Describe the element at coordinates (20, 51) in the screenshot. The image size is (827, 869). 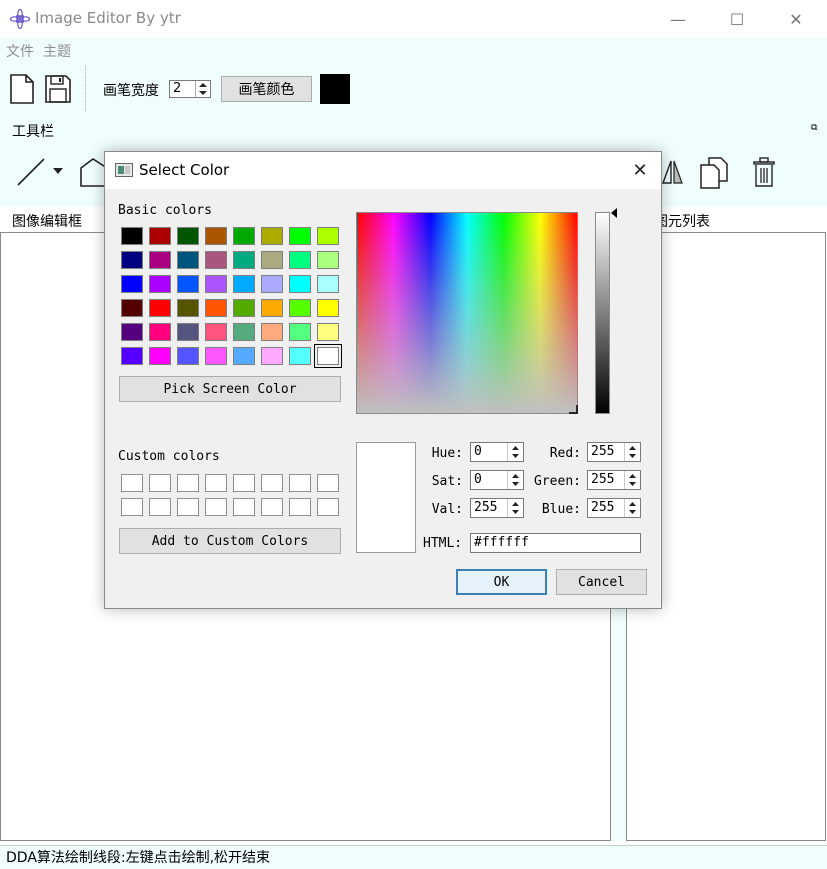
I see `menu-file: 文件` at that location.